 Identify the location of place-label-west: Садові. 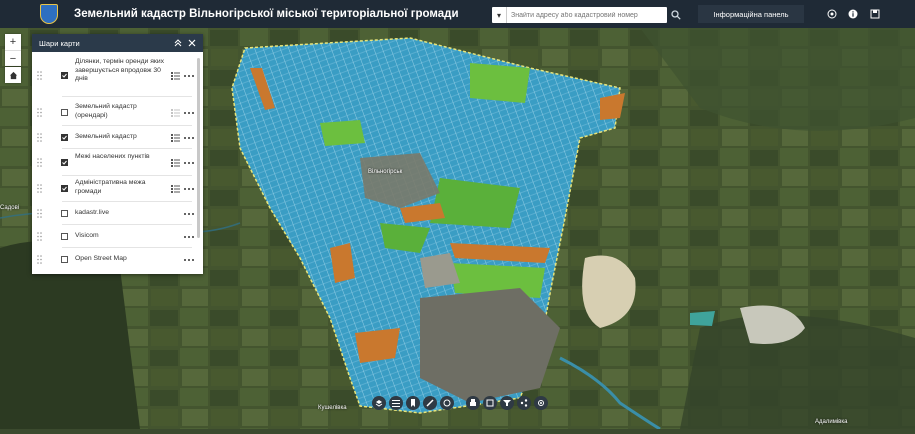
(10, 208).